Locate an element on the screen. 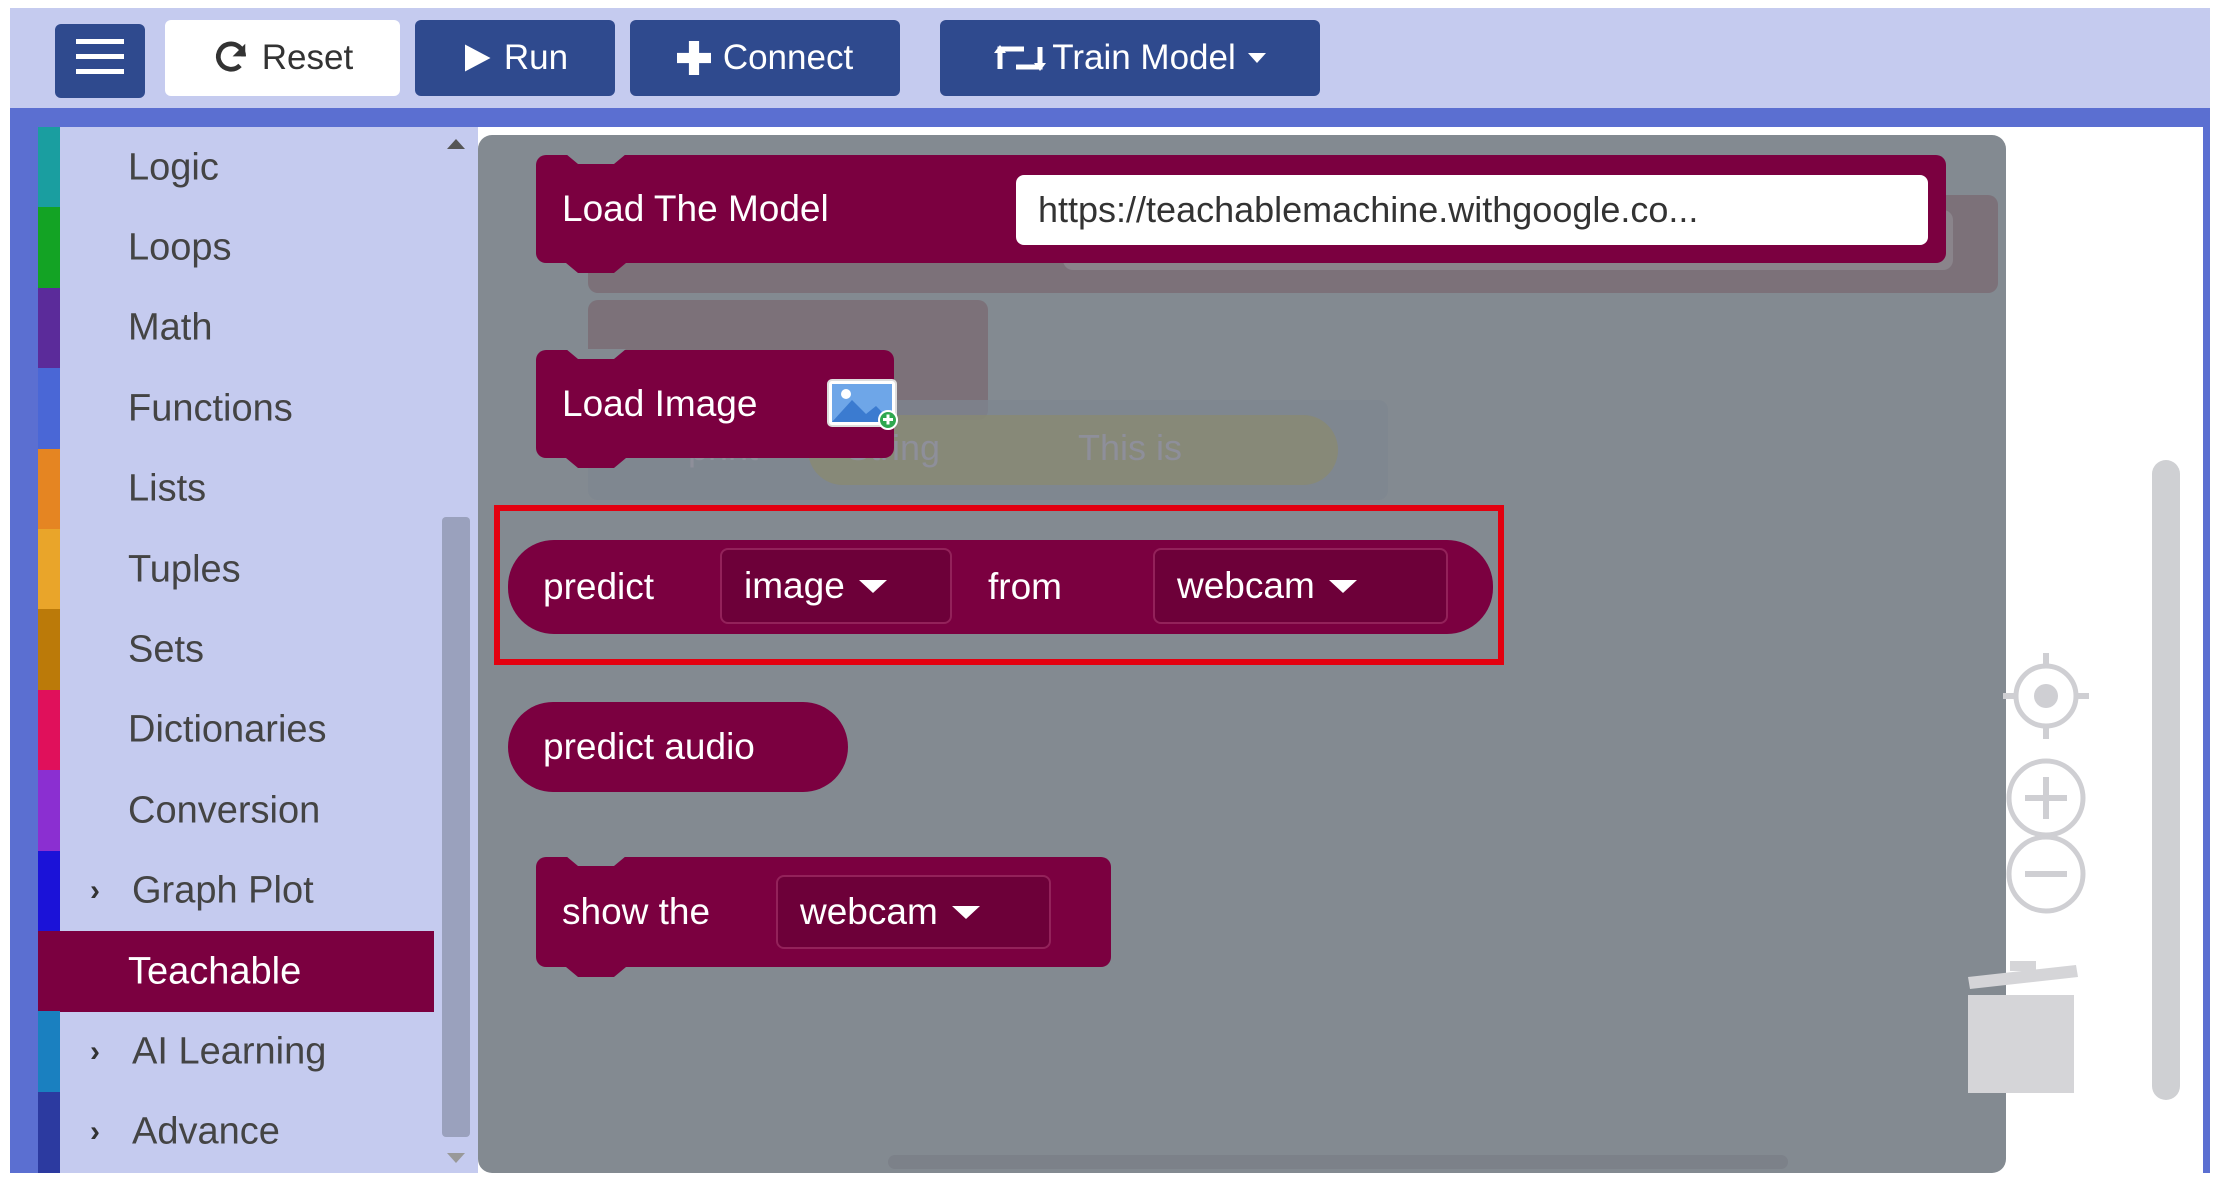 The image size is (2221, 1178). trash-icon is located at coordinates (2023, 1027).